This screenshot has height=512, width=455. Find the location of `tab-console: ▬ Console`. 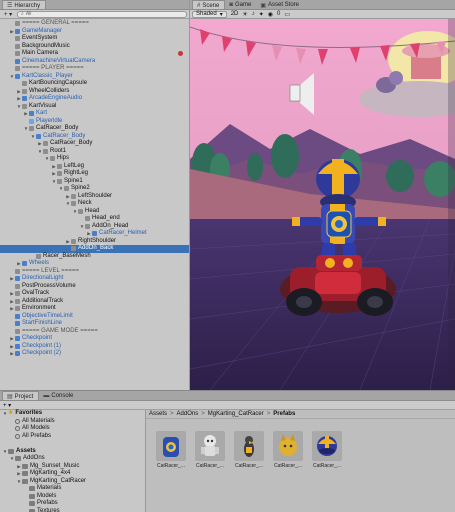

tab-console: ▬ Console is located at coordinates (58, 395).